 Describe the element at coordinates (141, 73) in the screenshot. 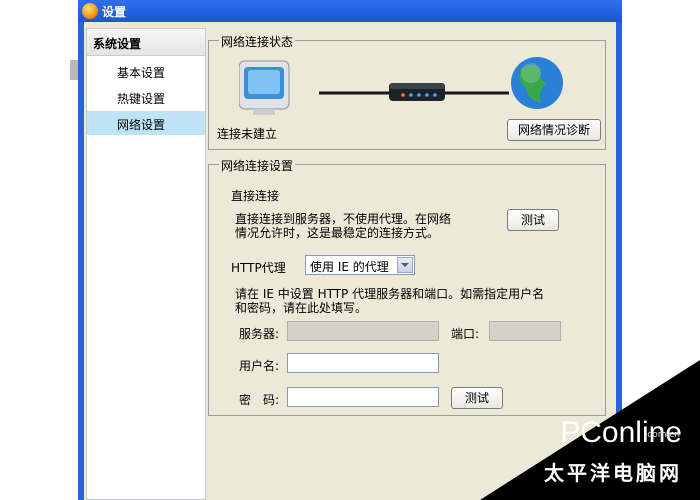

I see `nav-item-label: 基本设置` at that location.